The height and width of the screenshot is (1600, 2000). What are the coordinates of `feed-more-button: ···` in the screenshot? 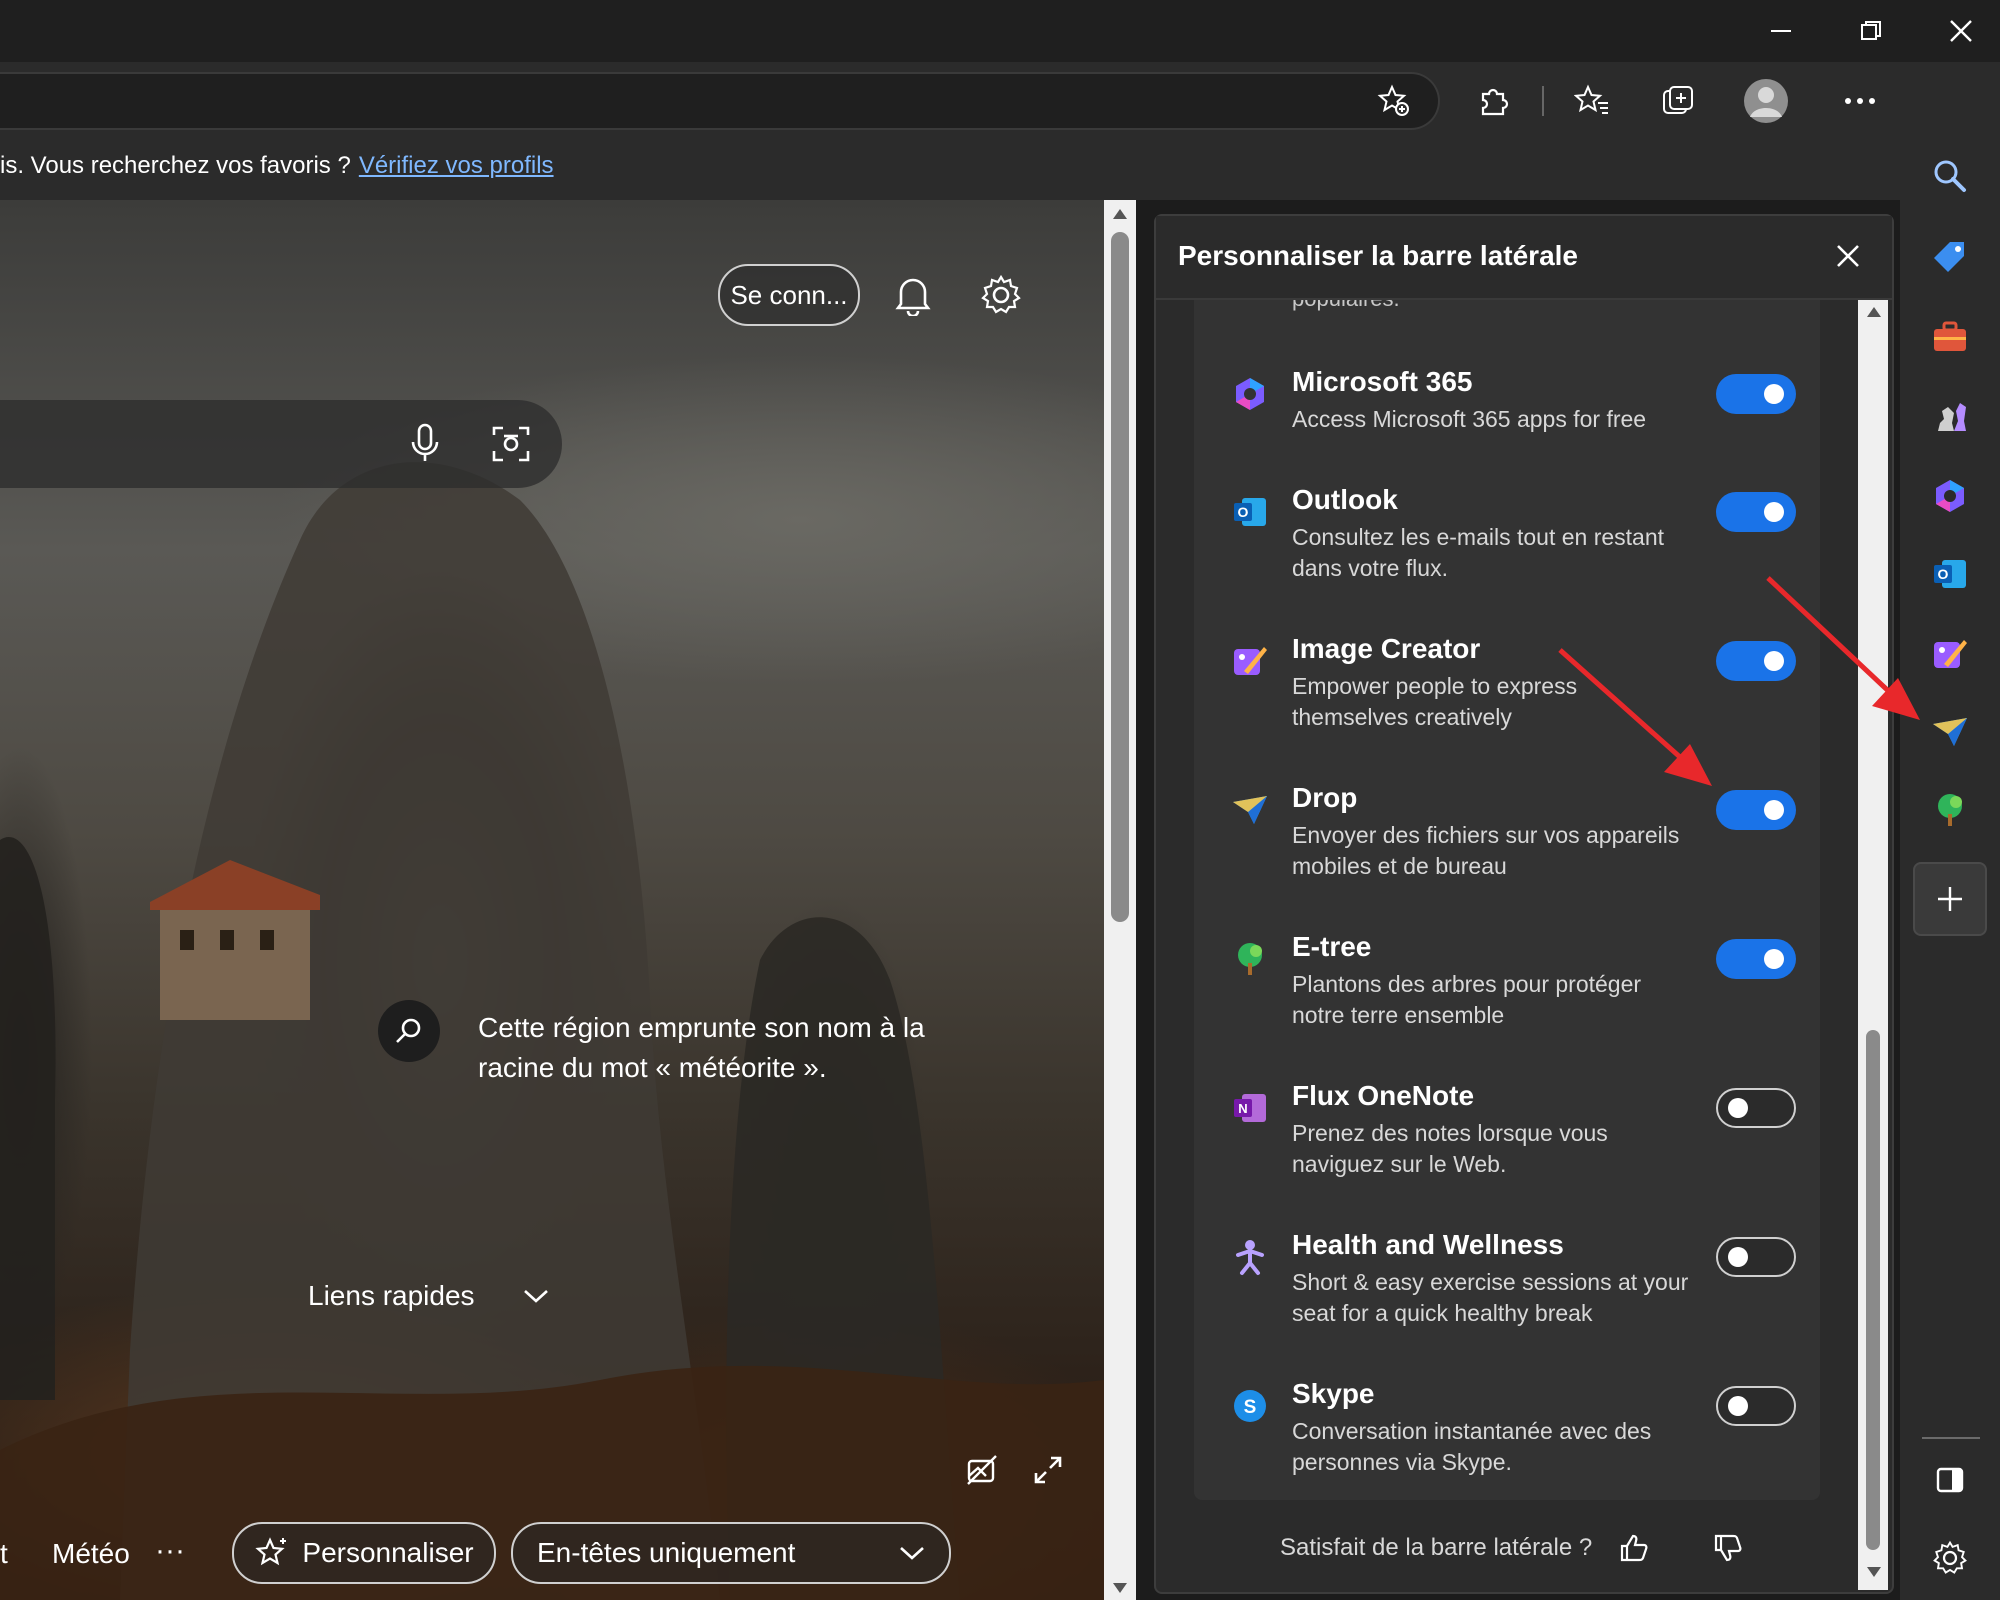 It's located at (170, 1551).